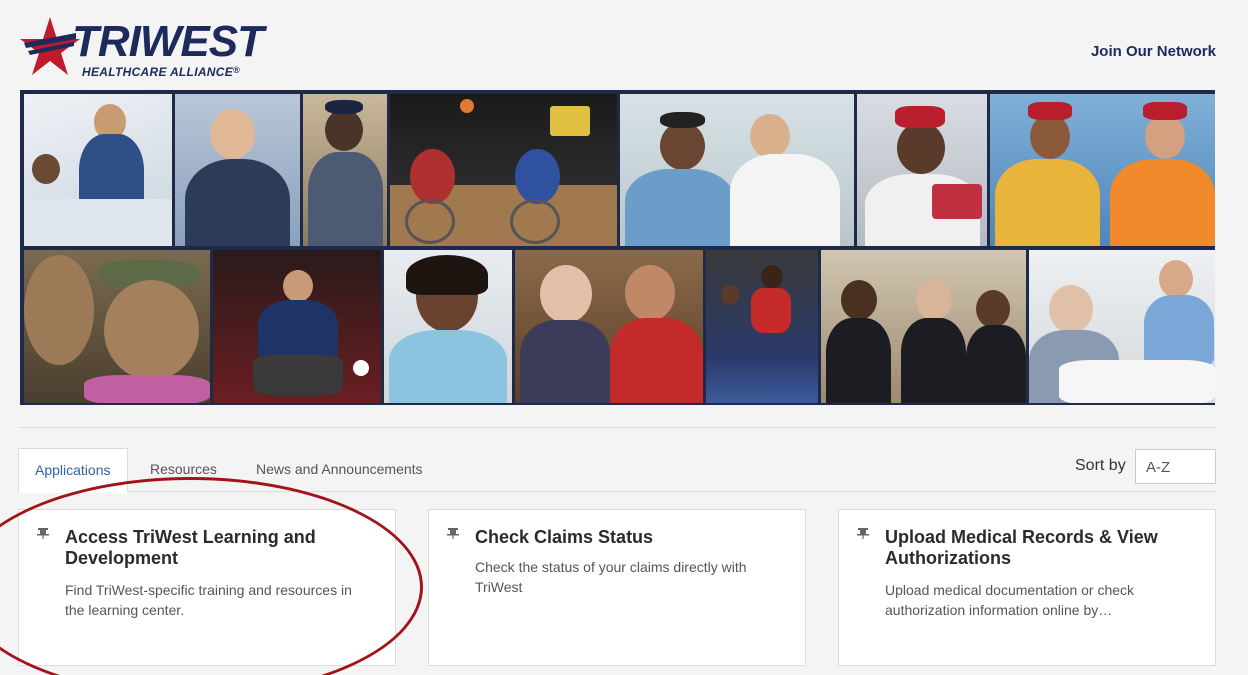 This screenshot has width=1248, height=675. I want to click on logo-wordmark: TRIWEST, so click(168, 41).